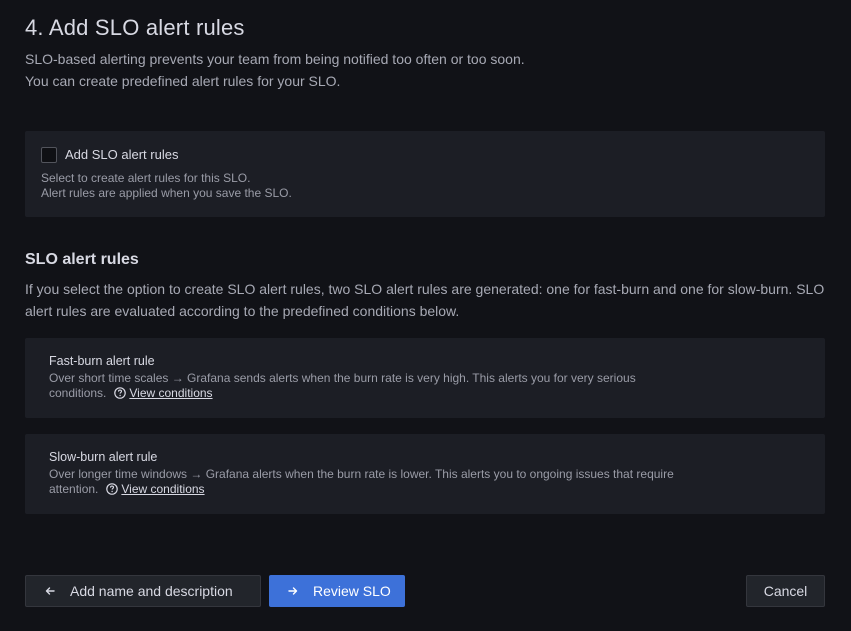 The height and width of the screenshot is (631, 851). I want to click on section-title: SLO alert rules, so click(82, 259).